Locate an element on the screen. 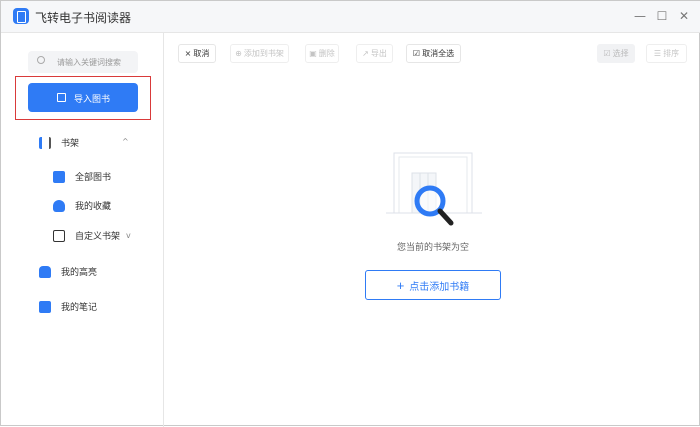 This screenshot has width=700, height=427. import-icon is located at coordinates (61, 97).